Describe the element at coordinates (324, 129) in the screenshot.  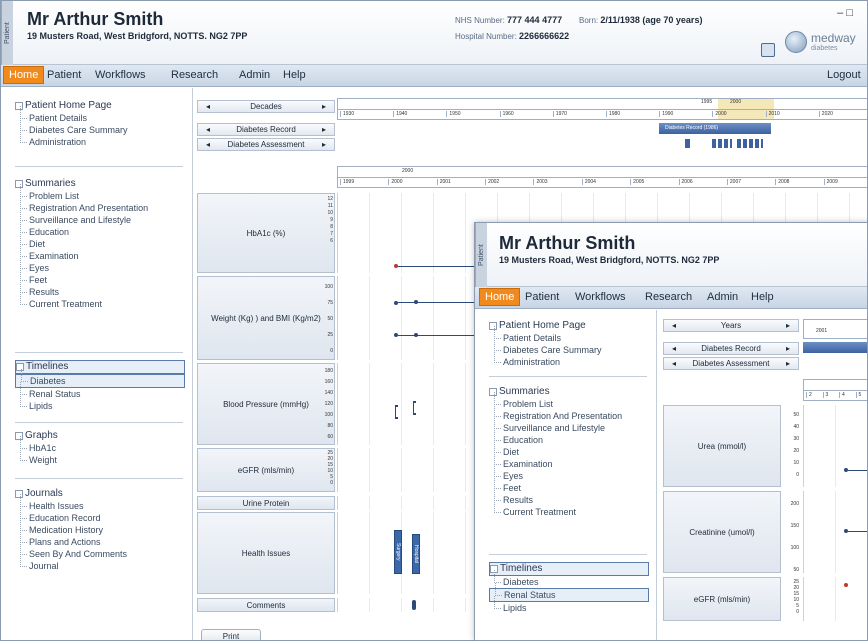
I see `record-next-arrow: ▸` at that location.